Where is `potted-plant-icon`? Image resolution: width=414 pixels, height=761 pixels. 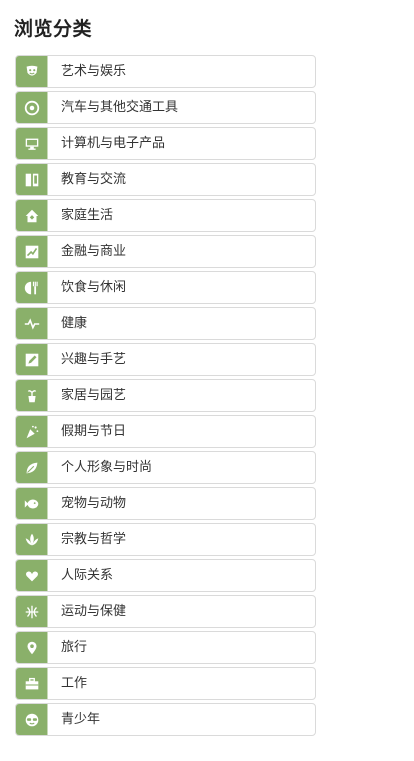
potted-plant-icon is located at coordinates (32, 395).